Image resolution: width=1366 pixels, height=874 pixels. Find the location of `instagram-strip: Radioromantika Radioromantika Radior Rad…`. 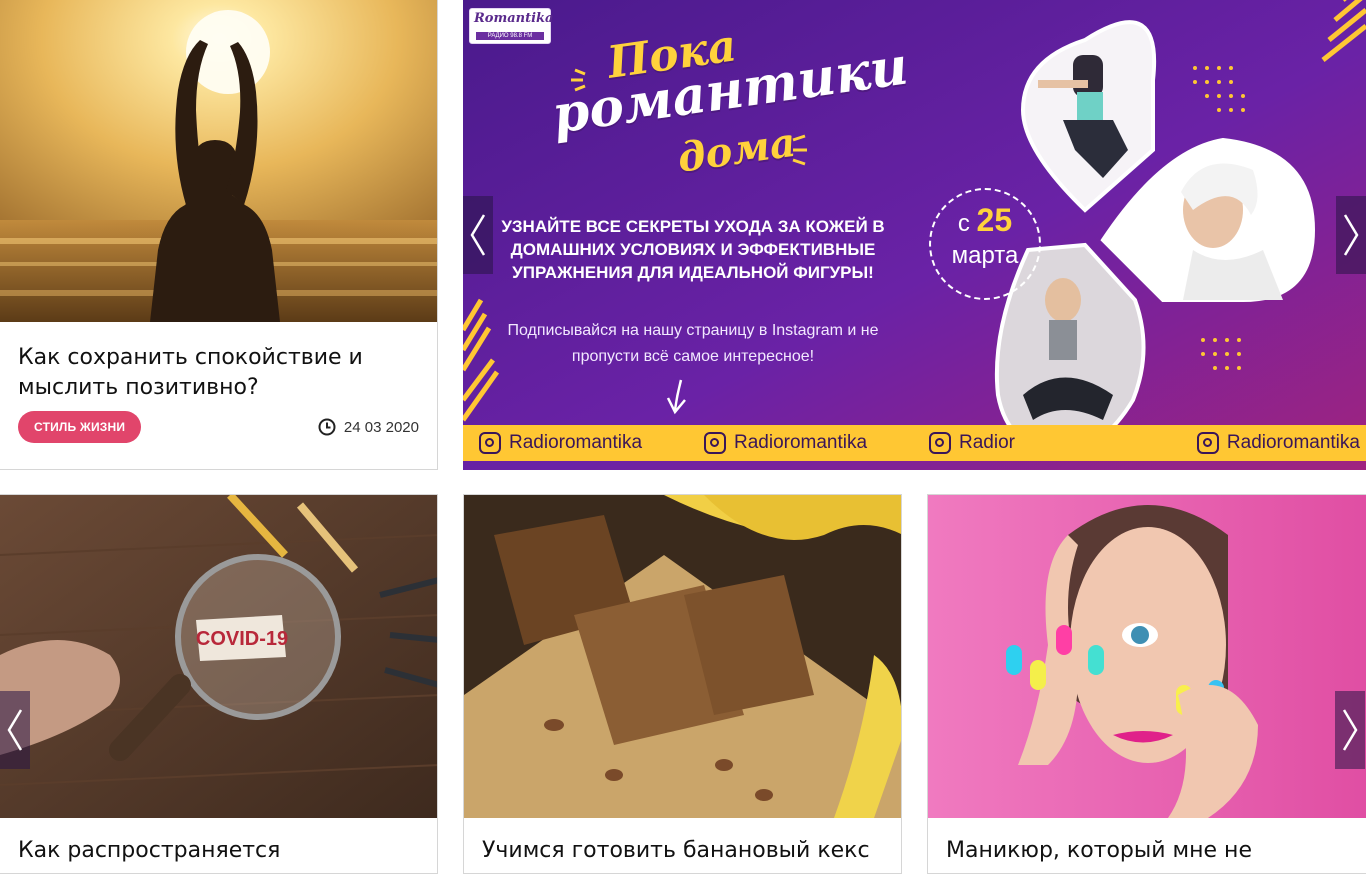

instagram-strip: Radioromantika Radioromantika Radior Rad… is located at coordinates (914, 443).